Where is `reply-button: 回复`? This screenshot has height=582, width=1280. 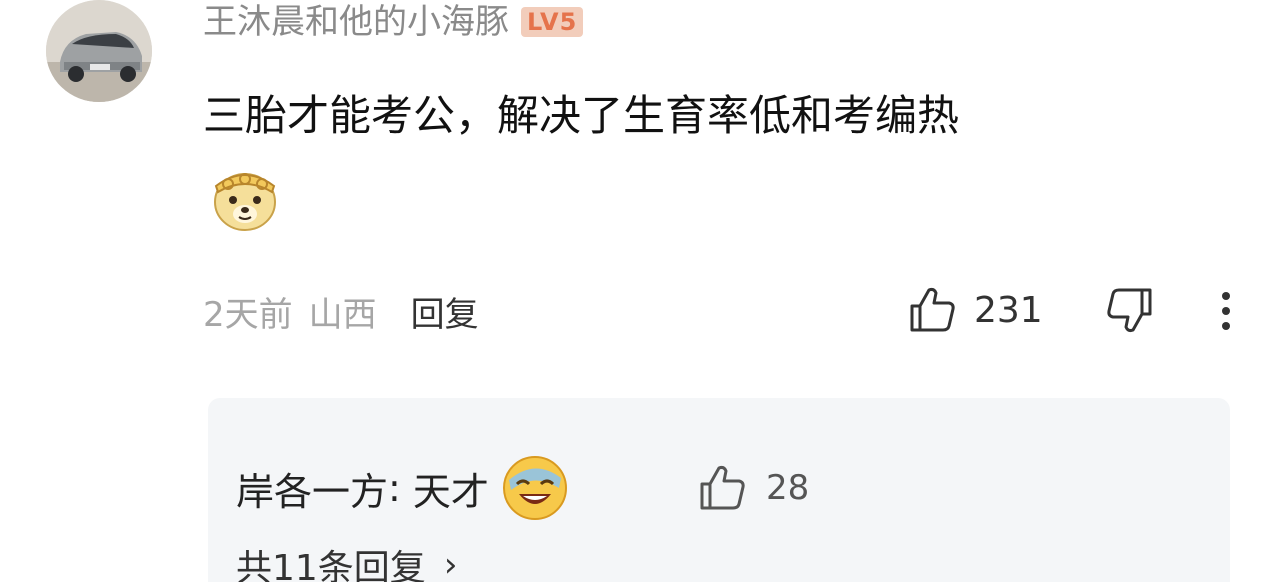
reply-button: 回复 is located at coordinates (445, 311).